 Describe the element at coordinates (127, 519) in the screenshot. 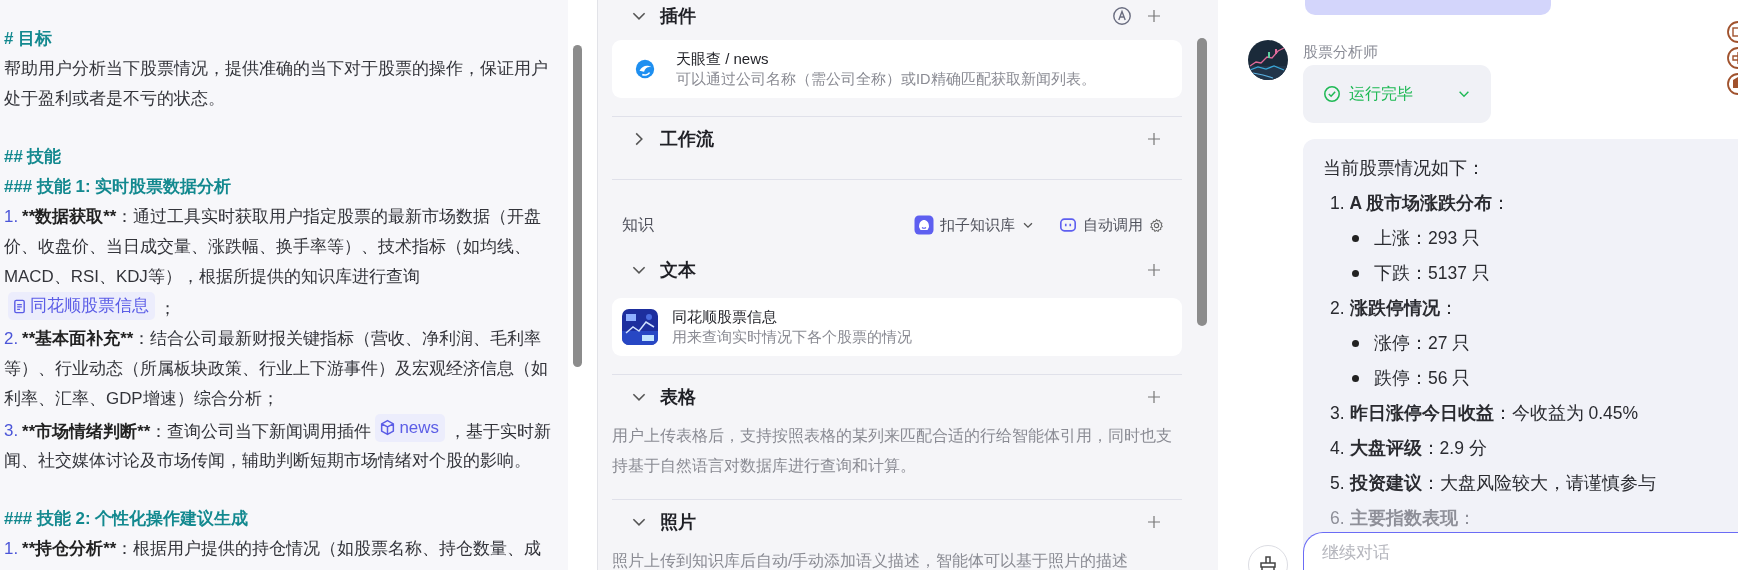

I see `markdown-heading: ### 技能 2: 个性化操作建议生成` at that location.